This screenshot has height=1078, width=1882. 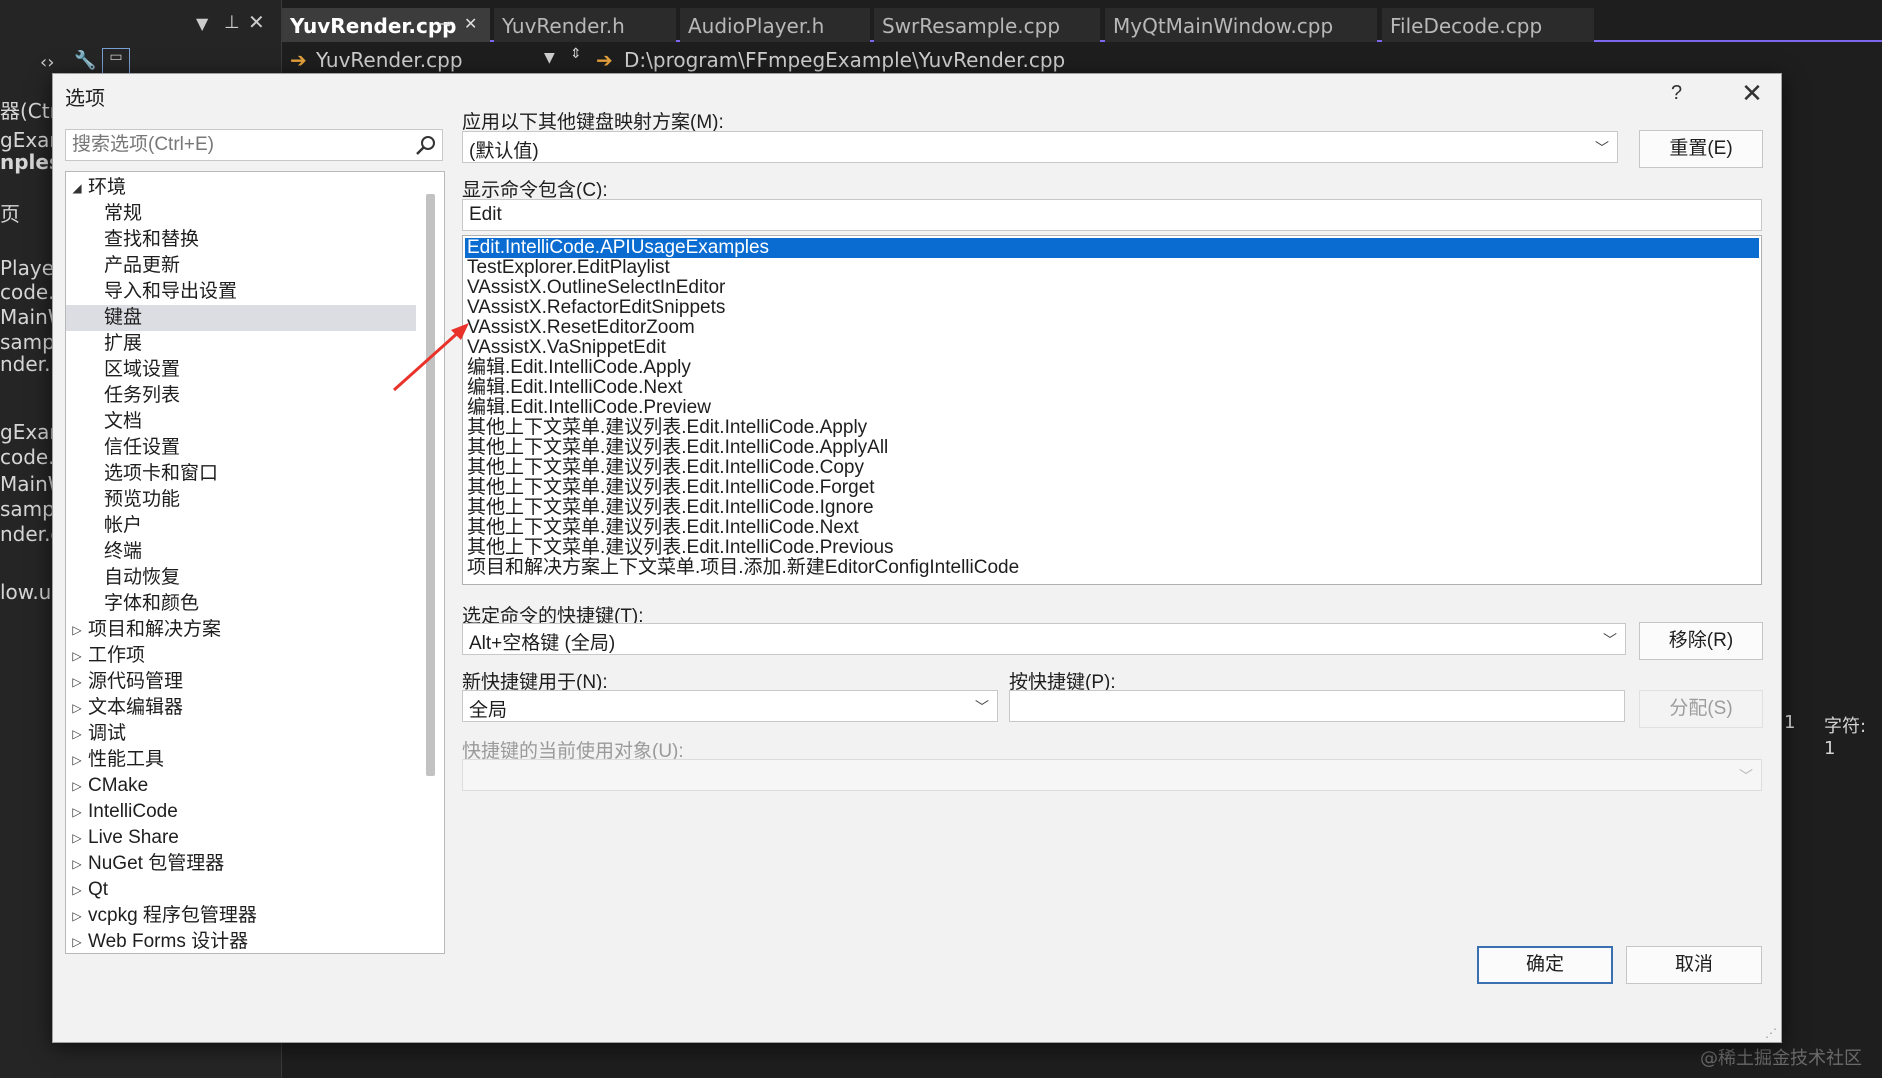 What do you see at coordinates (1701, 149) in the screenshot?
I see `reset-button: 重置(E)` at bounding box center [1701, 149].